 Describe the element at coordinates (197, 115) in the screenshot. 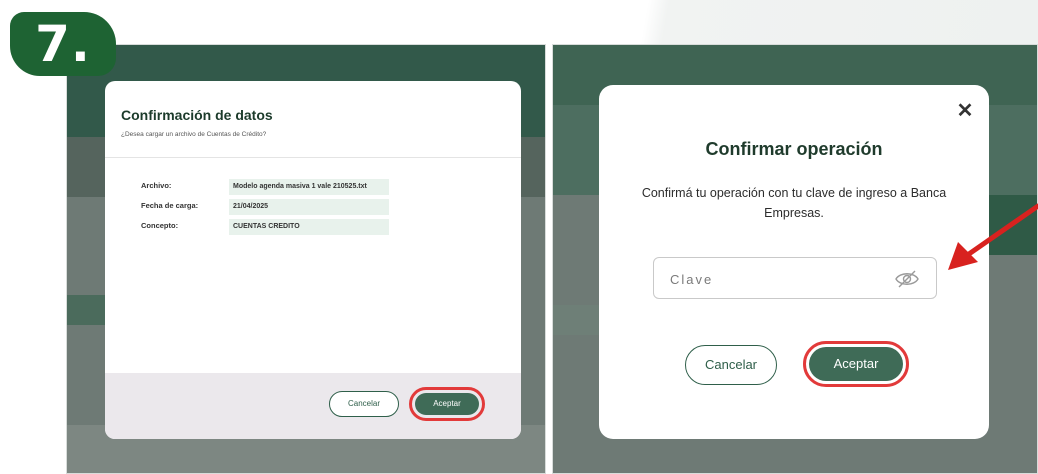

I see `dialog-title: Confirmación de datos` at that location.